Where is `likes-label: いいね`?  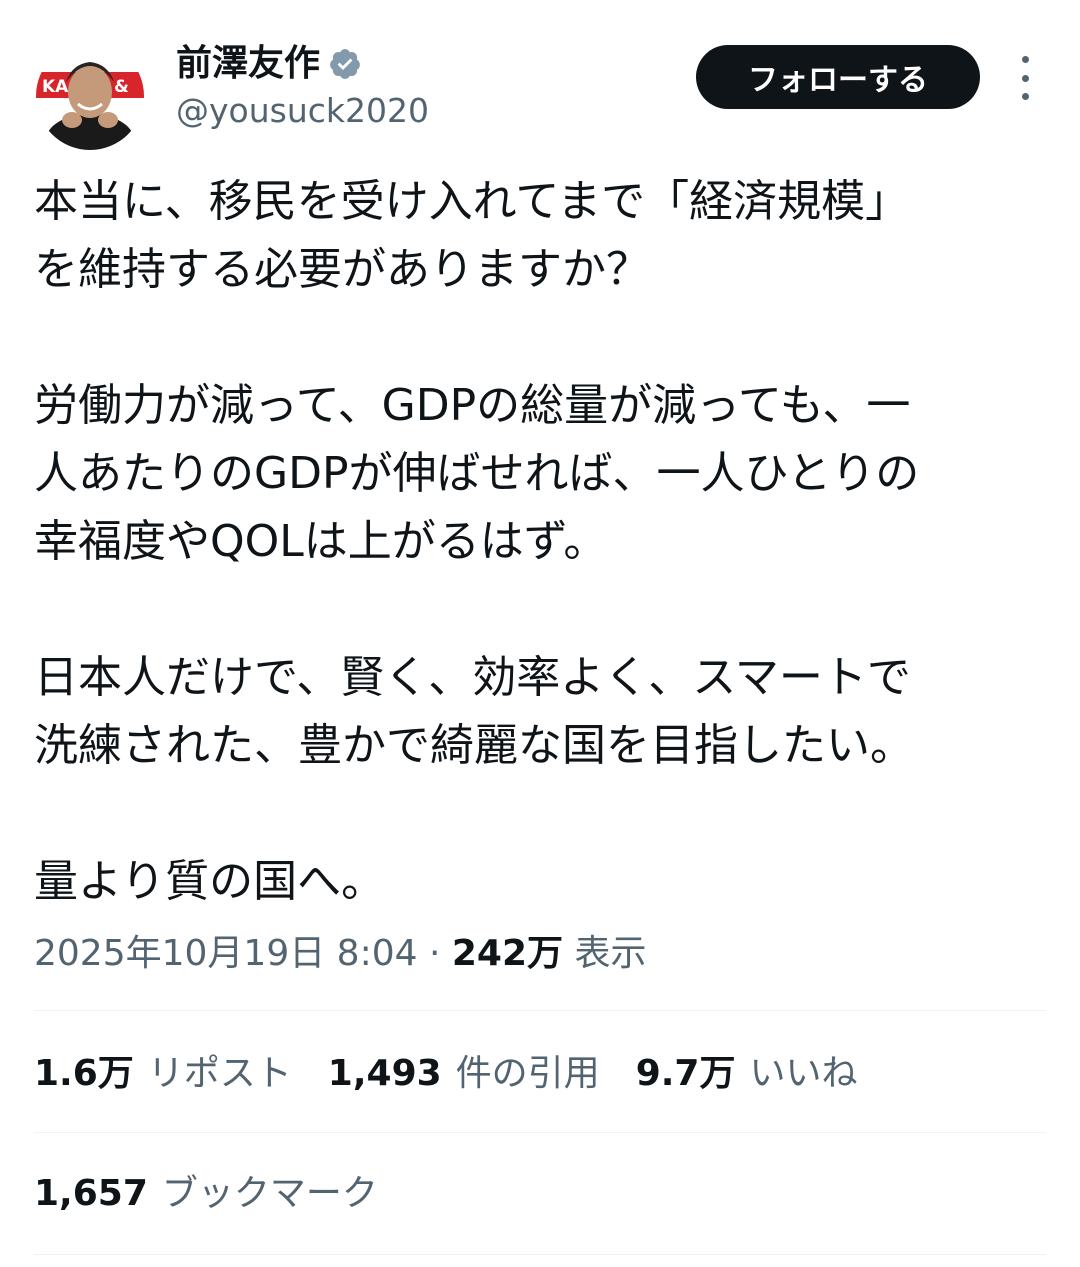
likes-label: いいね is located at coordinates (803, 1073).